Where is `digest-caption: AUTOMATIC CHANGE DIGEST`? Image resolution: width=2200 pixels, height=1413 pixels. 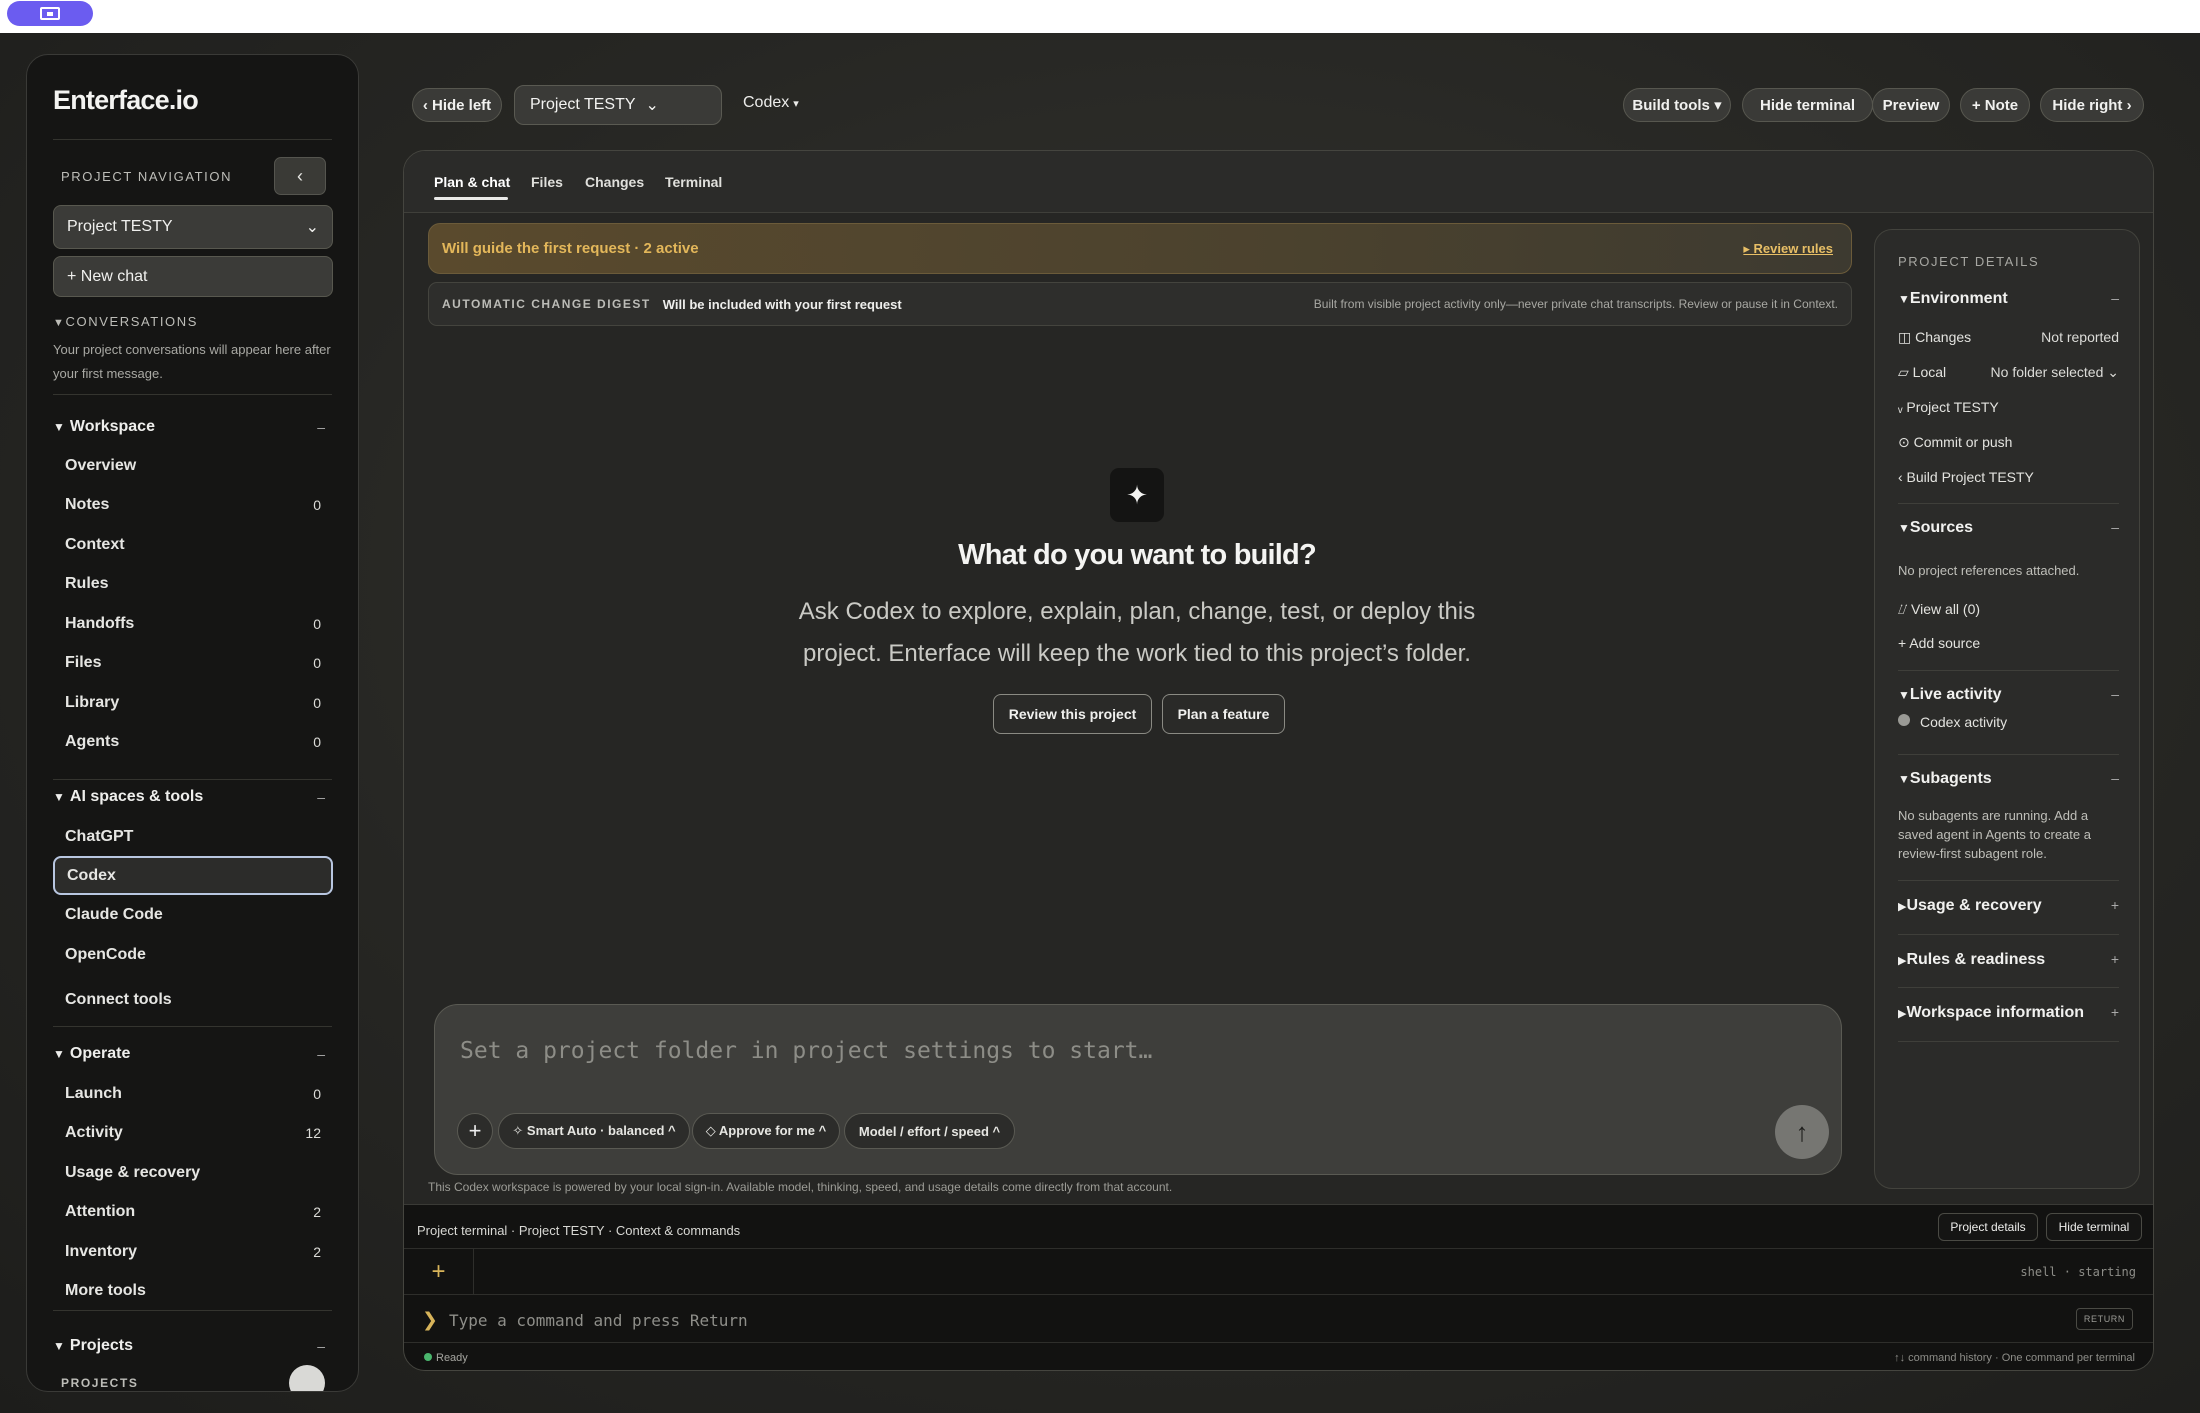
digest-caption: AUTOMATIC CHANGE DIGEST is located at coordinates (546, 304).